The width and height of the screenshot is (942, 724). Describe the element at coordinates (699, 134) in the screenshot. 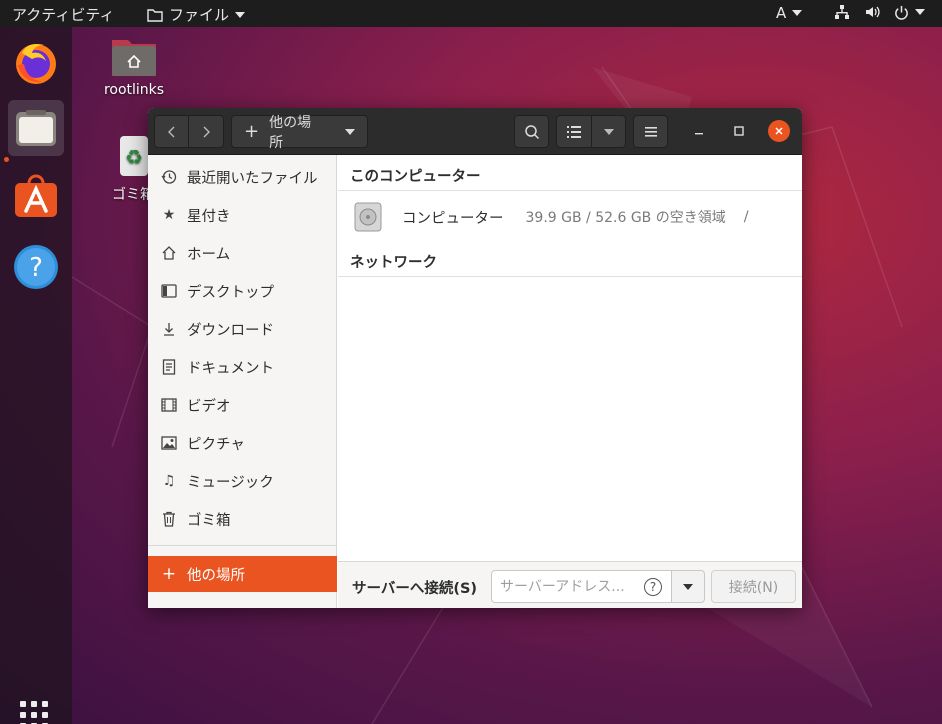

I see `minimize-icon` at that location.